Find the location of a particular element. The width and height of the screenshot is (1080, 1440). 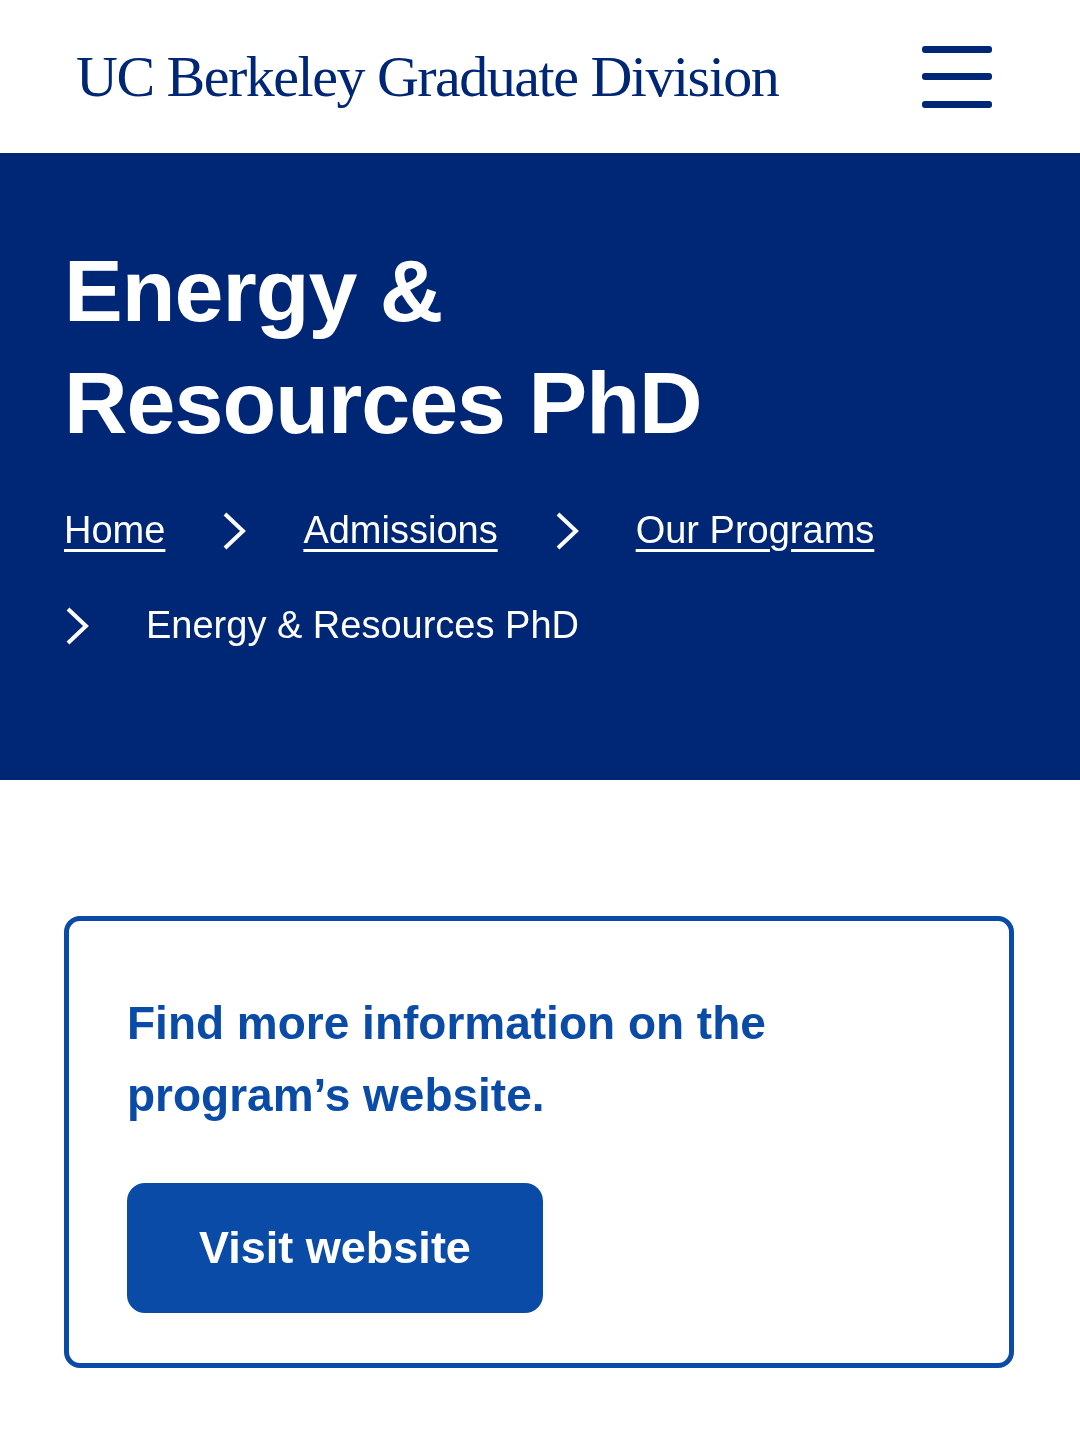

visit-website-button: Visit website is located at coordinates (335, 1248).